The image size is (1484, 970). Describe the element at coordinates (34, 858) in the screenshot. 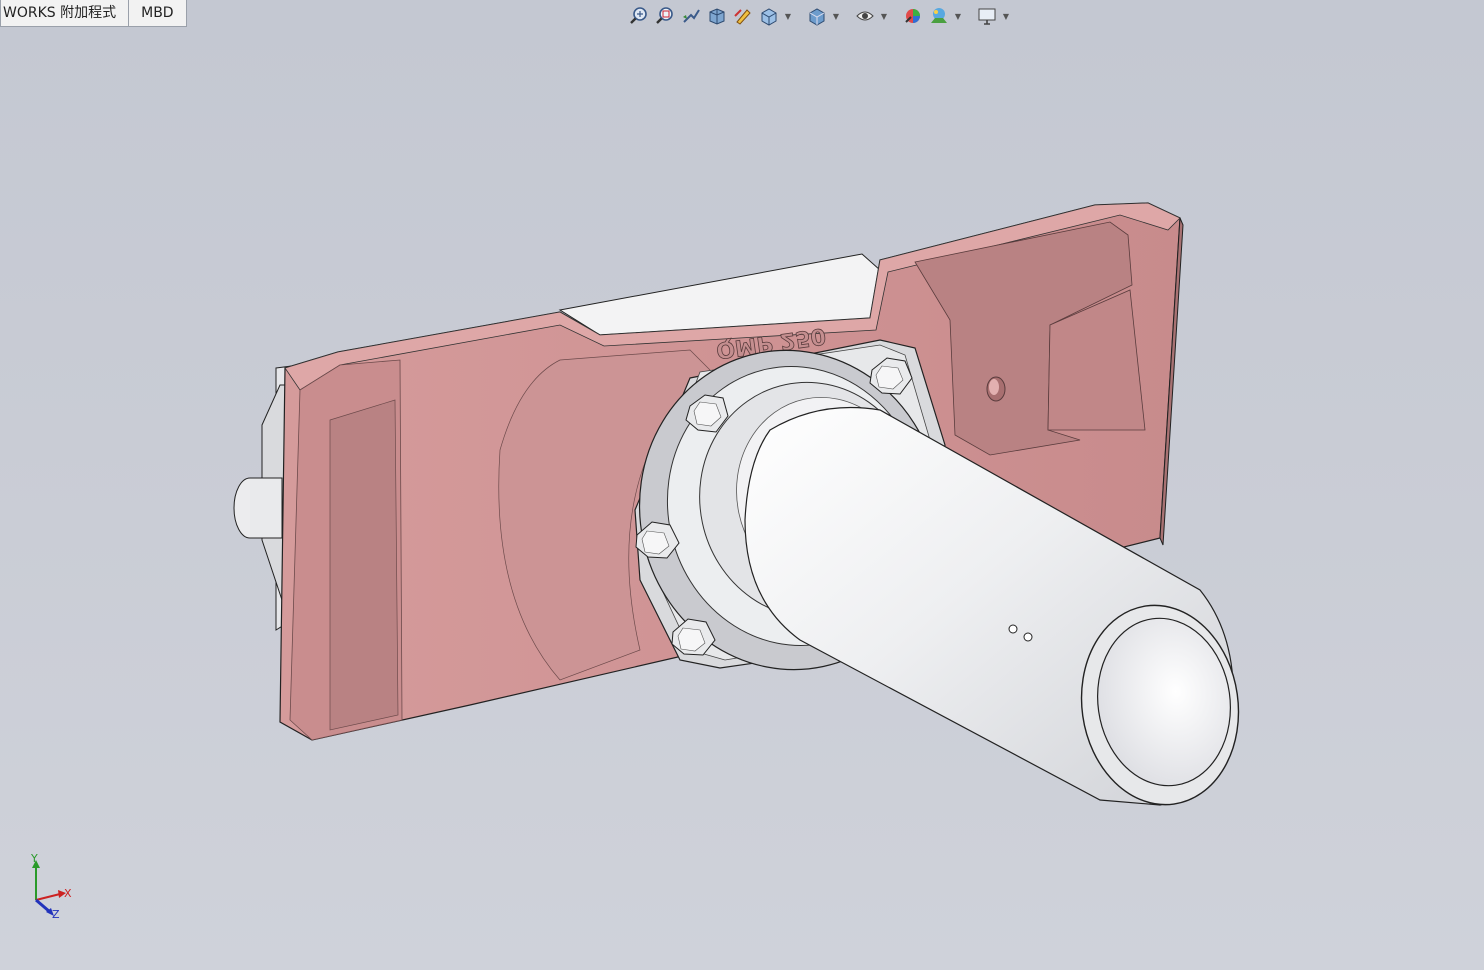

I see `triad-y-label: Y` at that location.